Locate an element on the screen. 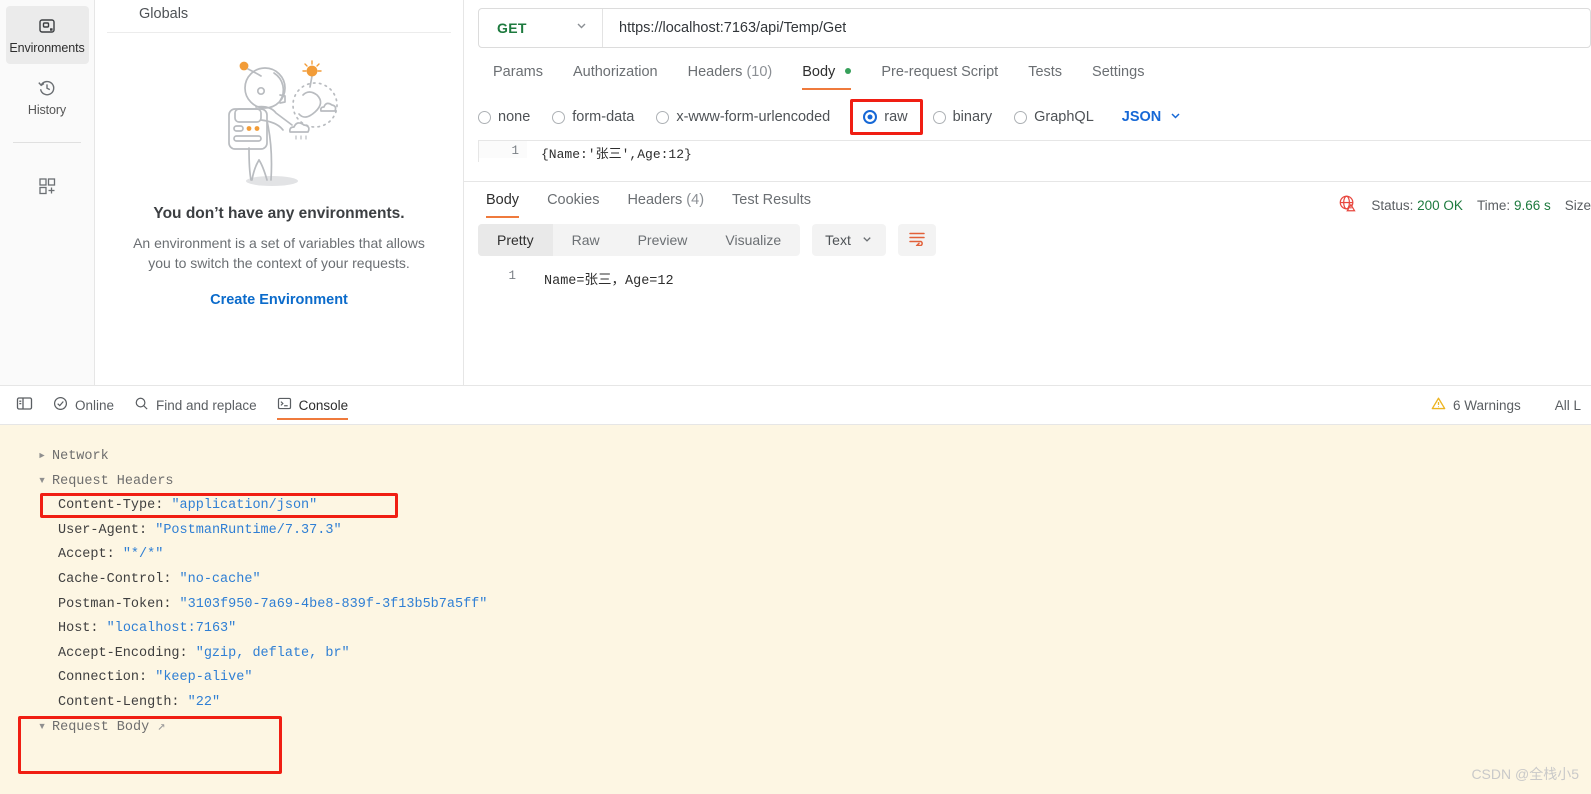 This screenshot has height=794, width=1591. sidebar-item-label: History is located at coordinates (47, 109).